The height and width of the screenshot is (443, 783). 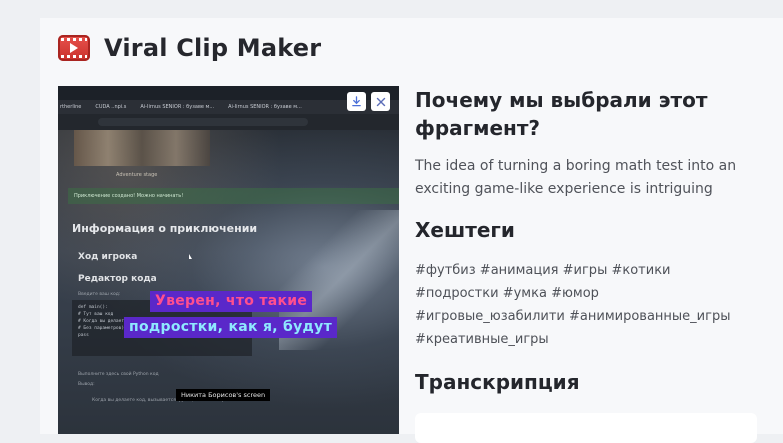 I want to click on run-code-label: Выполните здесь свой Python код, so click(x=118, y=374).